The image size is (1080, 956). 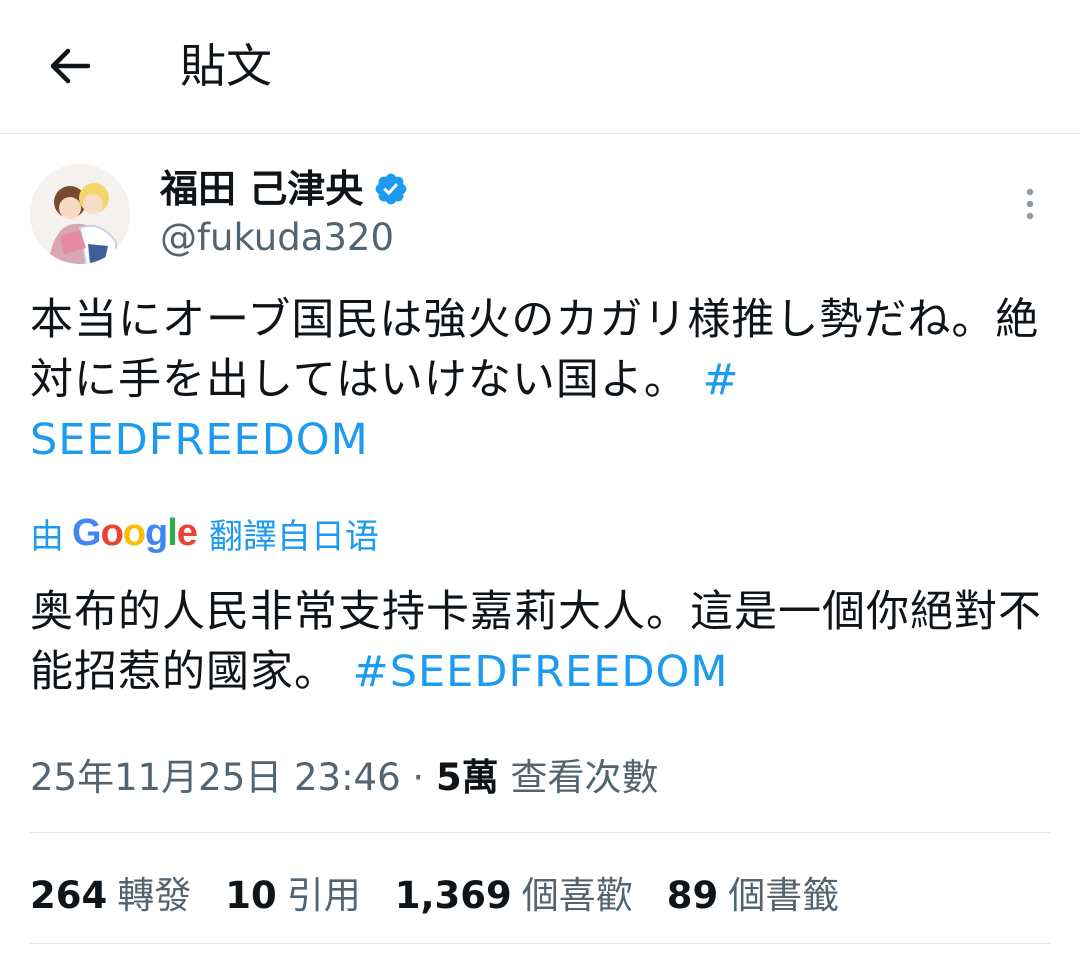 I want to click on quotes-stat: 10 引用, so click(x=293, y=892).